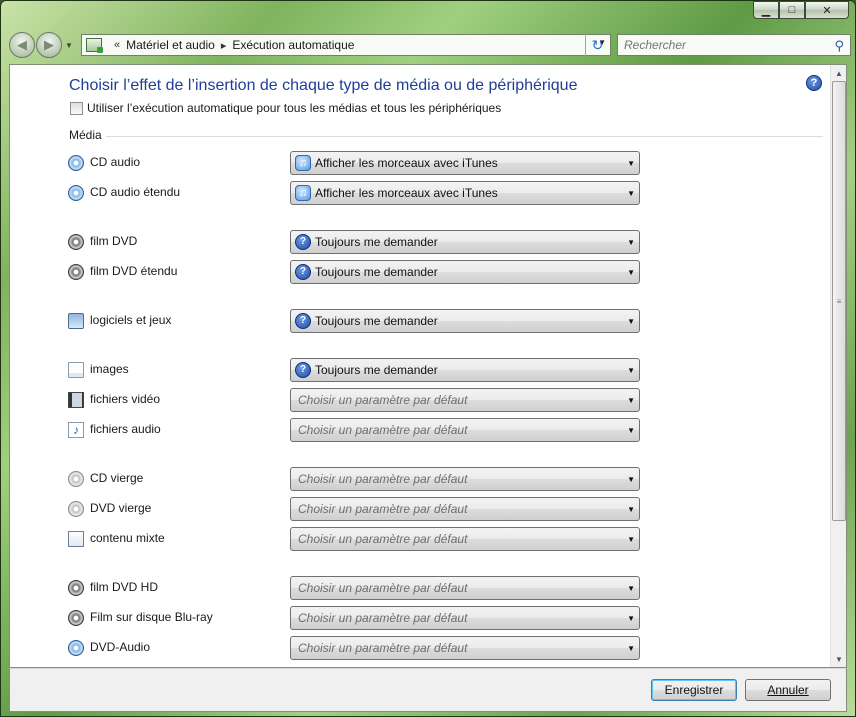 This screenshot has height=717, width=856. What do you see at coordinates (170, 45) in the screenshot?
I see `breadcrumb-hardware-sound: Matériel et audio` at bounding box center [170, 45].